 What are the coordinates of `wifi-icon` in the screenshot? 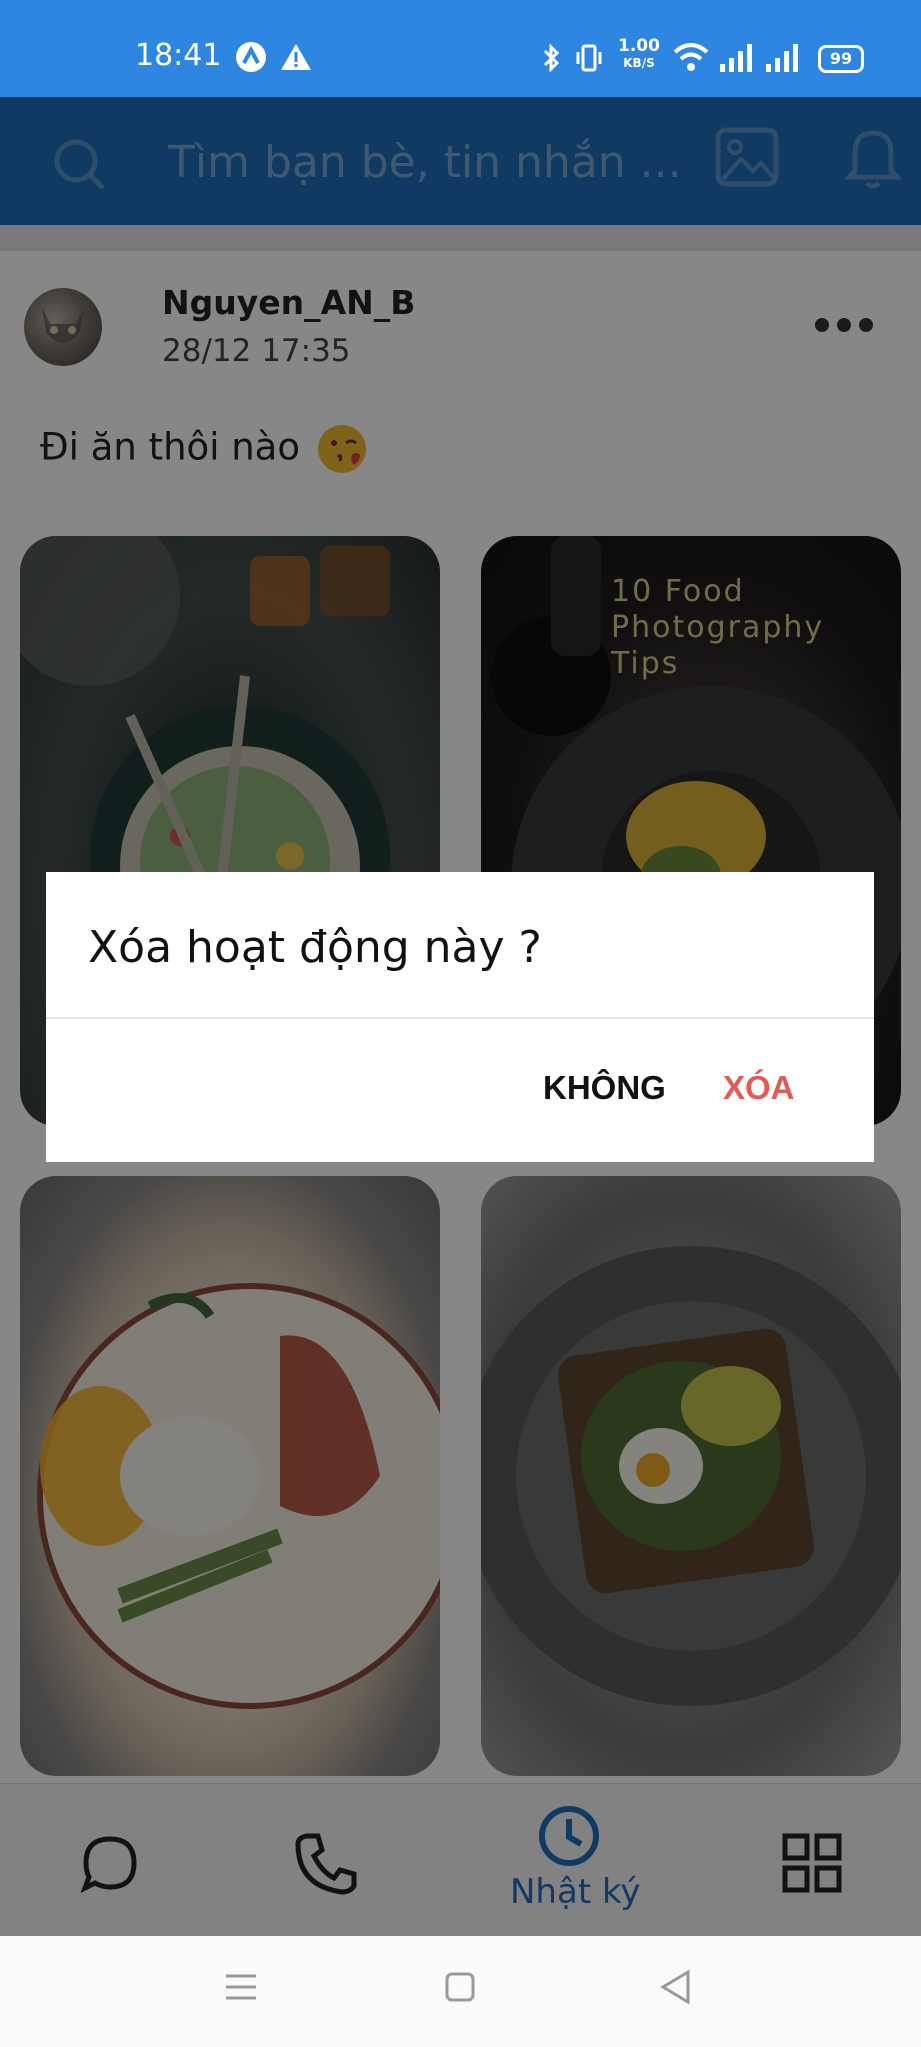 It's located at (691, 57).